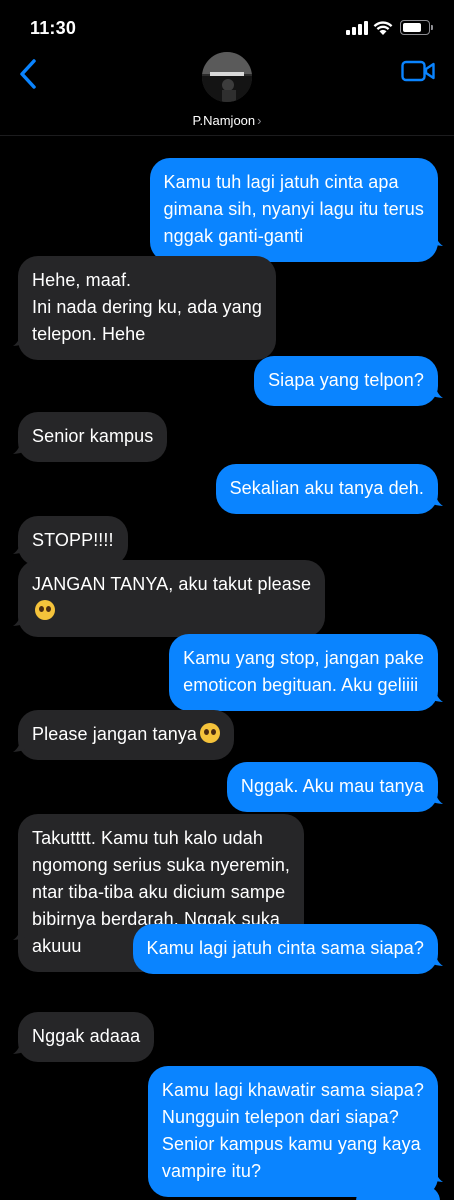 The width and height of the screenshot is (454, 1200). What do you see at coordinates (227, 1037) in the screenshot?
I see `message-row: Nggak adaaa` at bounding box center [227, 1037].